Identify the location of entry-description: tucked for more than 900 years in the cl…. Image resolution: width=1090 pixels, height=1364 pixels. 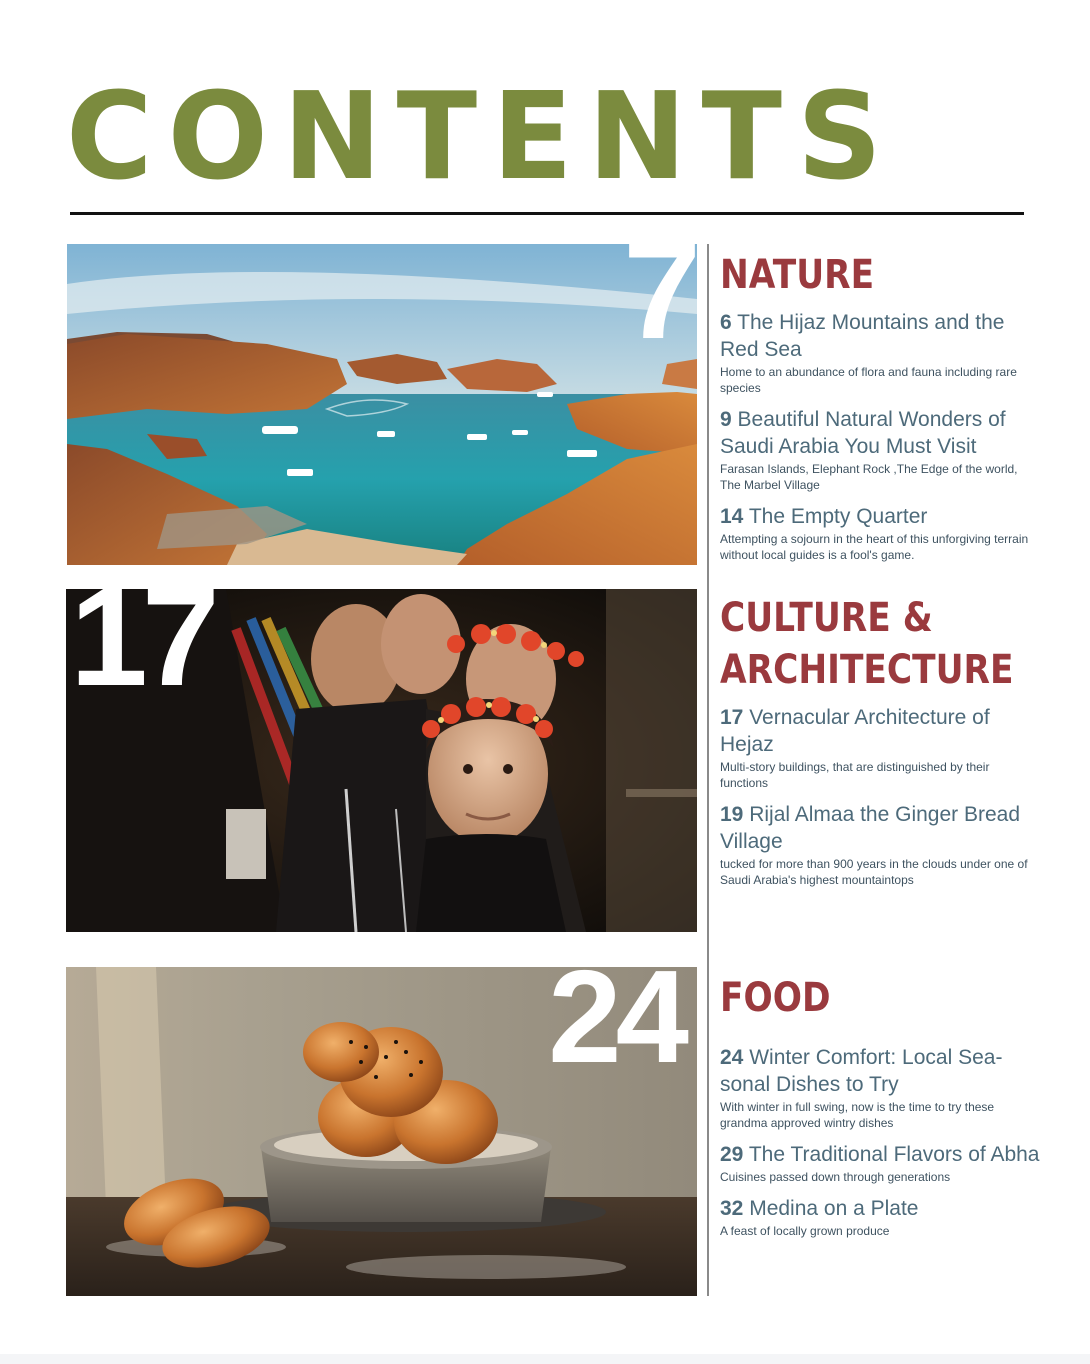
(874, 872).